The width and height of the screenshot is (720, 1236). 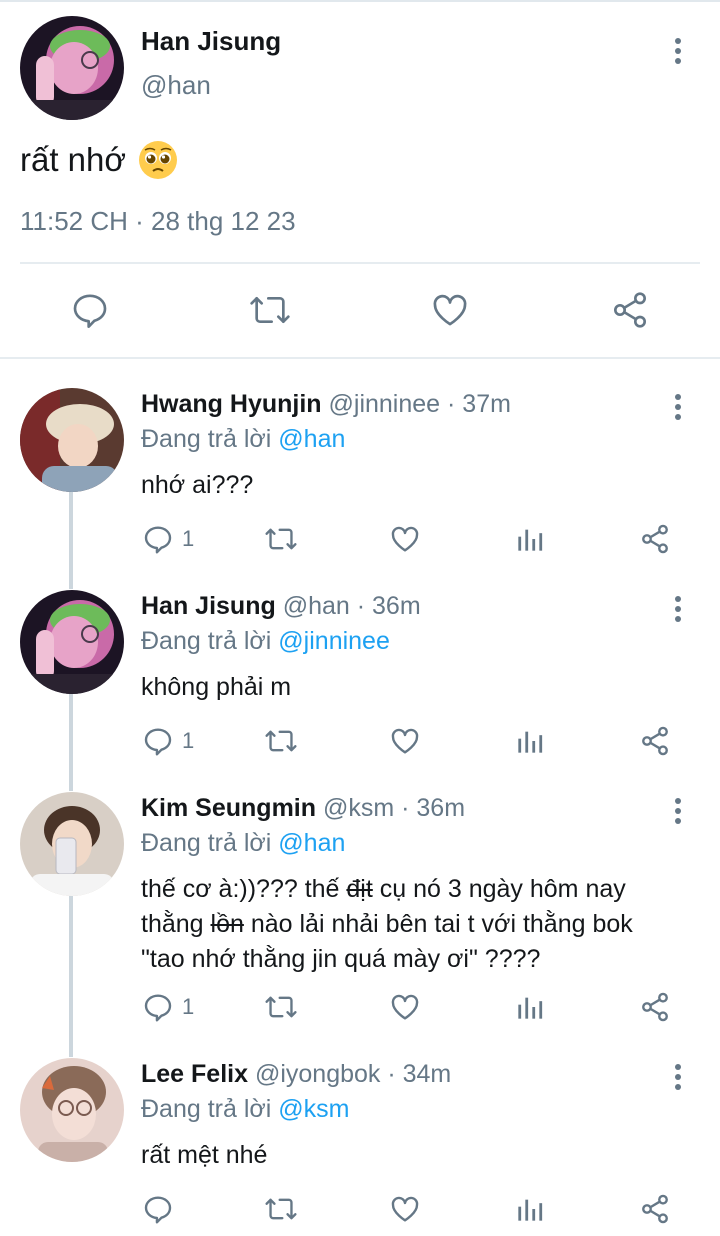 What do you see at coordinates (194, 1074) in the screenshot?
I see `author-name: Lee Felix` at bounding box center [194, 1074].